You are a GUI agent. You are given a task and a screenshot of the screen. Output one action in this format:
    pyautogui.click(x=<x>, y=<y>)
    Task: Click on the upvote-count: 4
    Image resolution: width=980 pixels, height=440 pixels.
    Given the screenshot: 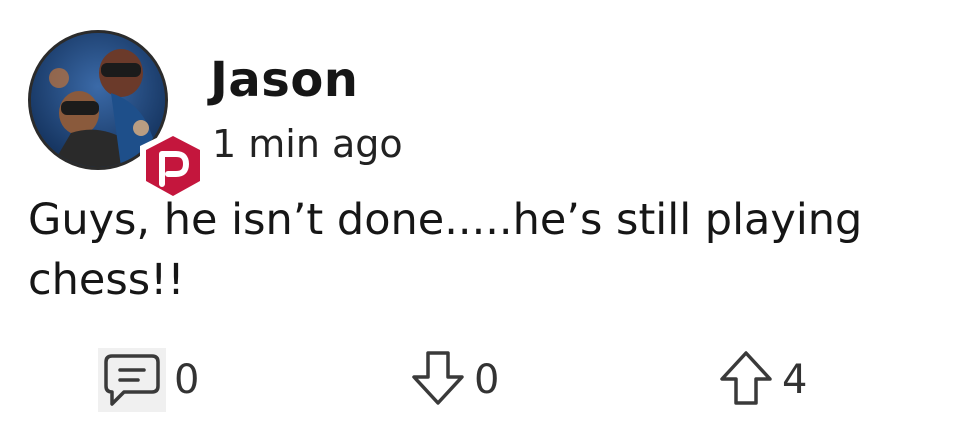 What is the action you would take?
    pyautogui.click(x=795, y=380)
    